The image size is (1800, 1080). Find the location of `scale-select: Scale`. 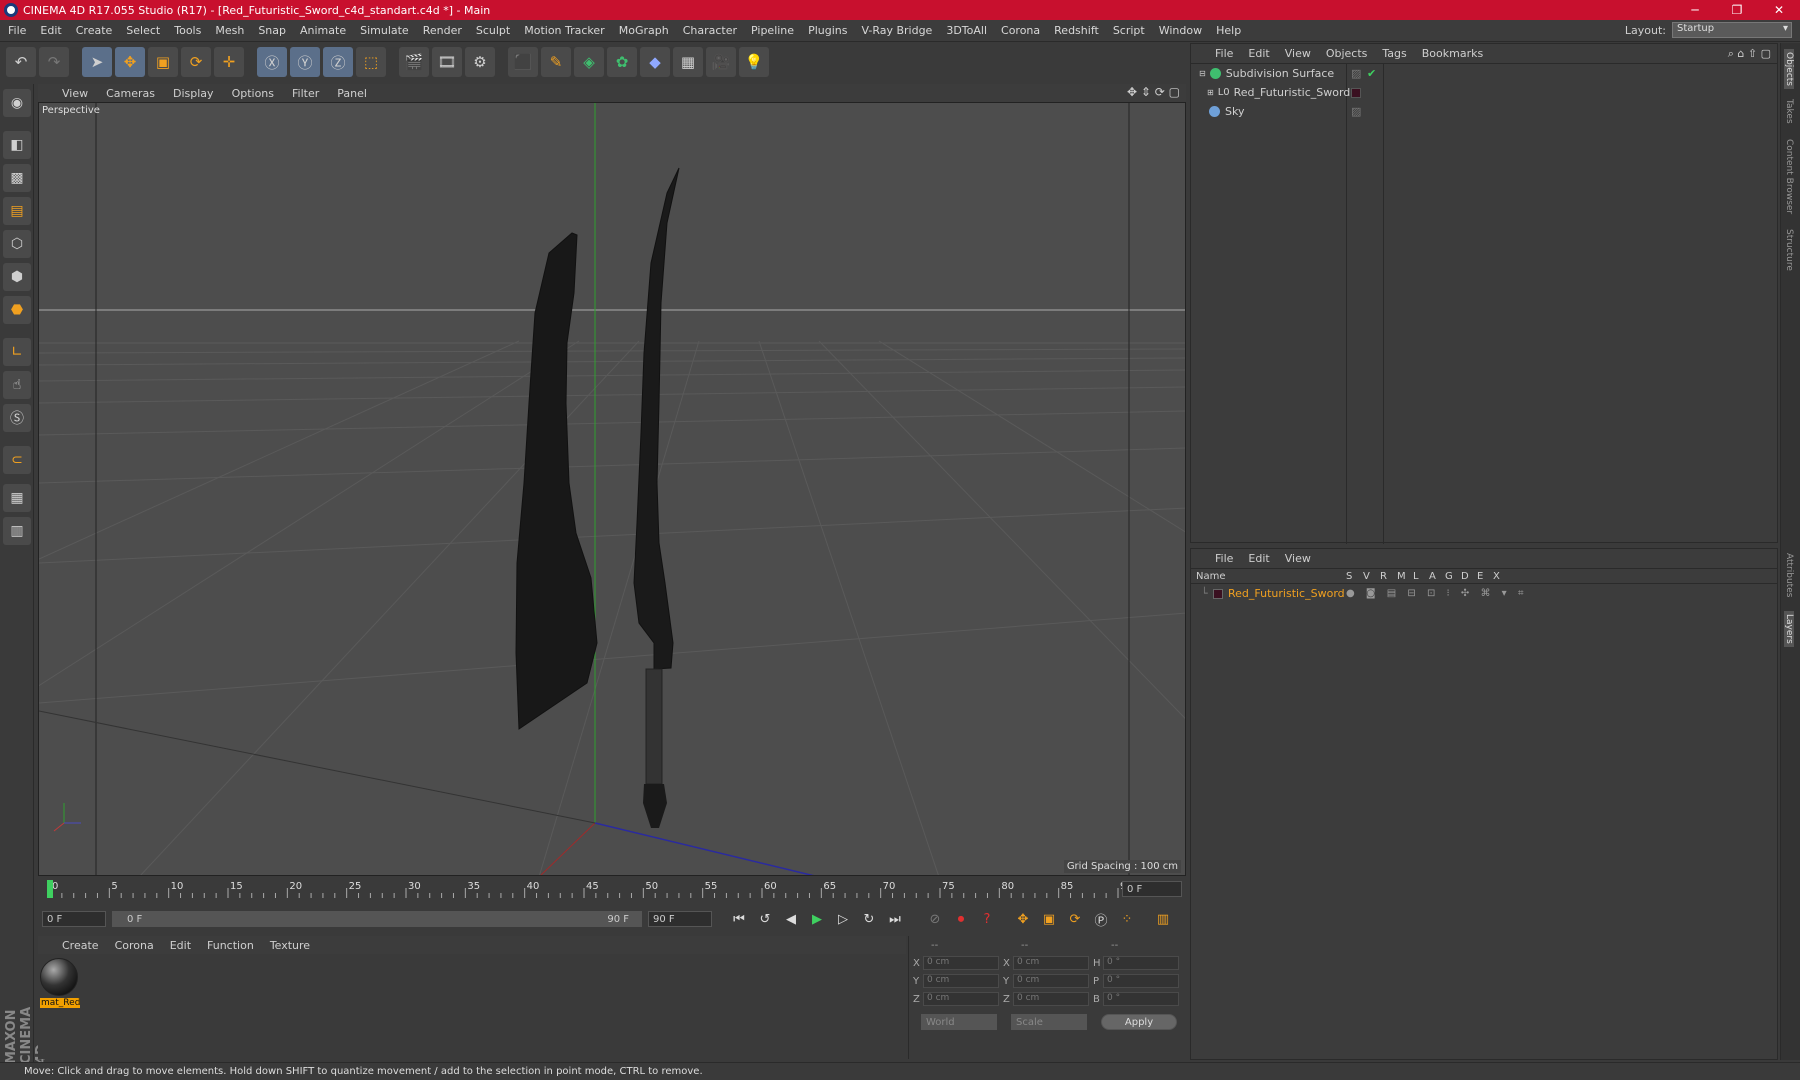

scale-select: Scale is located at coordinates (1049, 1022).